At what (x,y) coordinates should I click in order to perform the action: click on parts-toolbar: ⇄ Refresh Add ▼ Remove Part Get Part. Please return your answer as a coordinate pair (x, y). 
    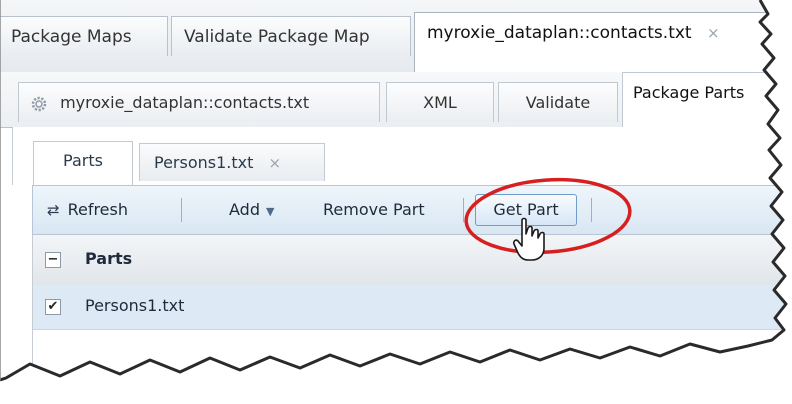
    Looking at the image, I should click on (412, 210).